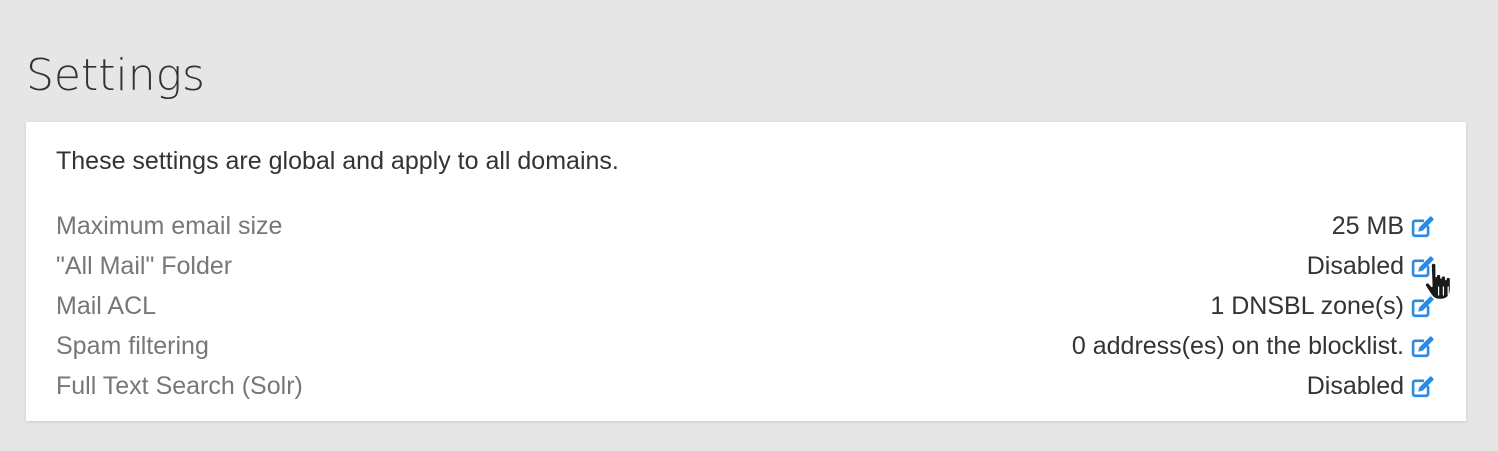 The height and width of the screenshot is (451, 1498). I want to click on setting-row-all-mail-folder: "All Mail" Folder Disabled, so click(746, 266).